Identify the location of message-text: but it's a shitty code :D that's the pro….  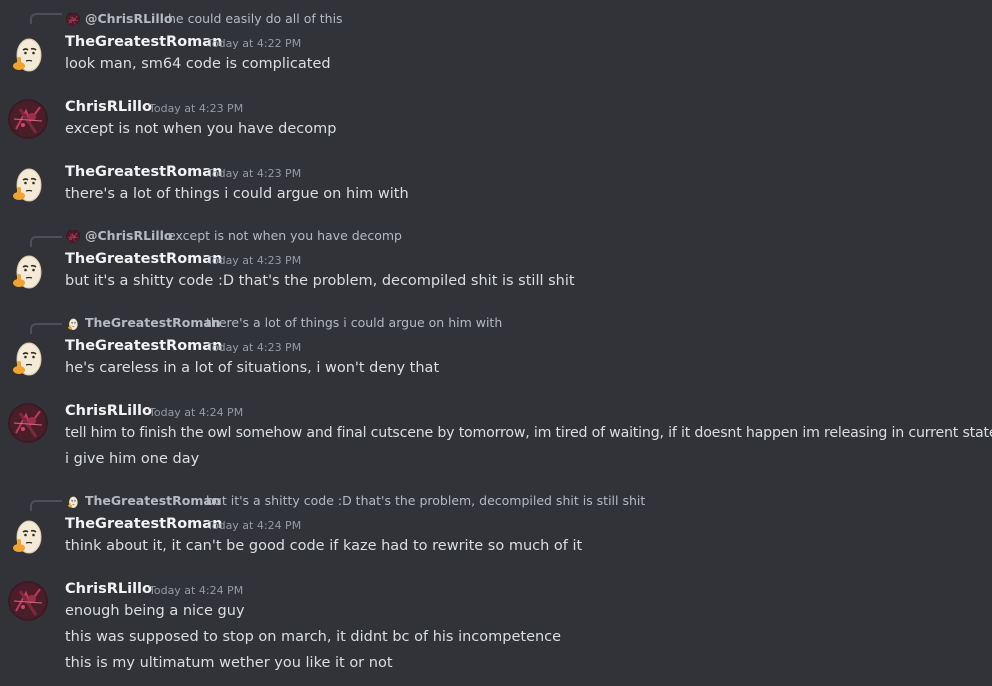
(320, 281).